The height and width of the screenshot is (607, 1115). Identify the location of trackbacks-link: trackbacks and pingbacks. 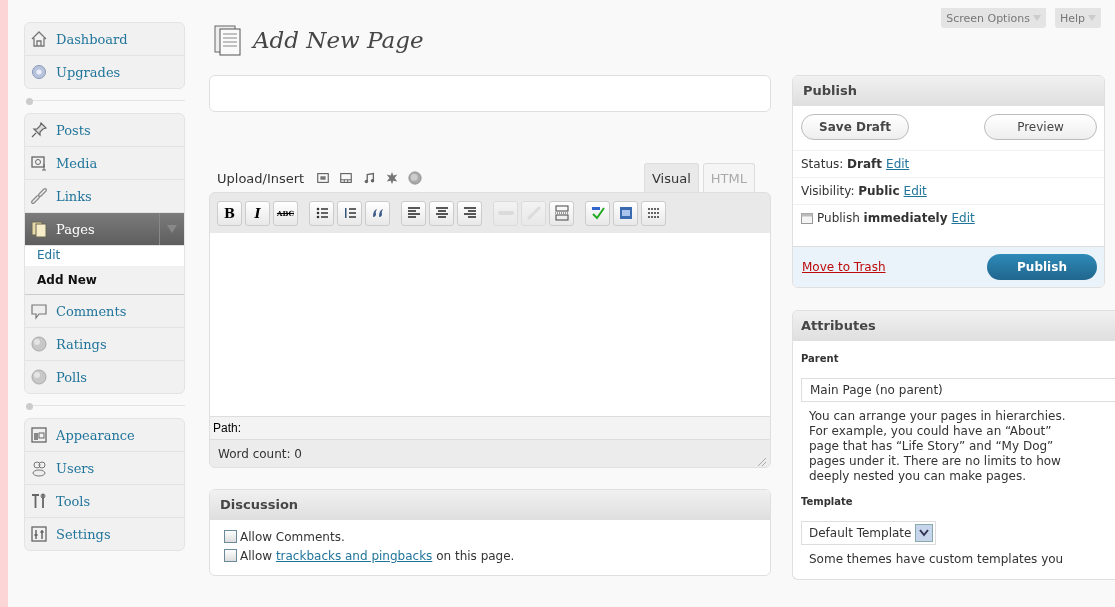
(354, 555).